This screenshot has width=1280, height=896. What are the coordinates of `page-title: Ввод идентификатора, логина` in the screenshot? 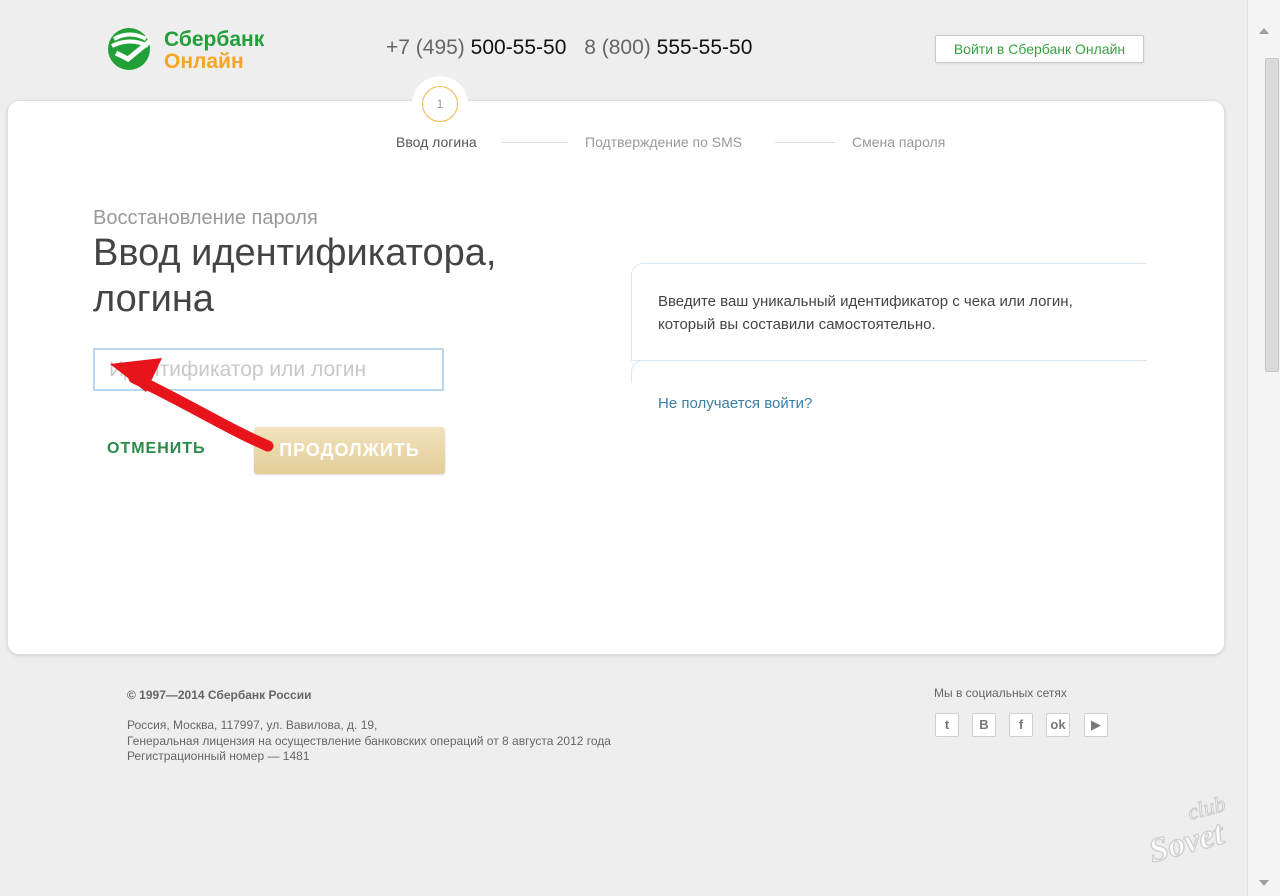 It's located at (295, 276).